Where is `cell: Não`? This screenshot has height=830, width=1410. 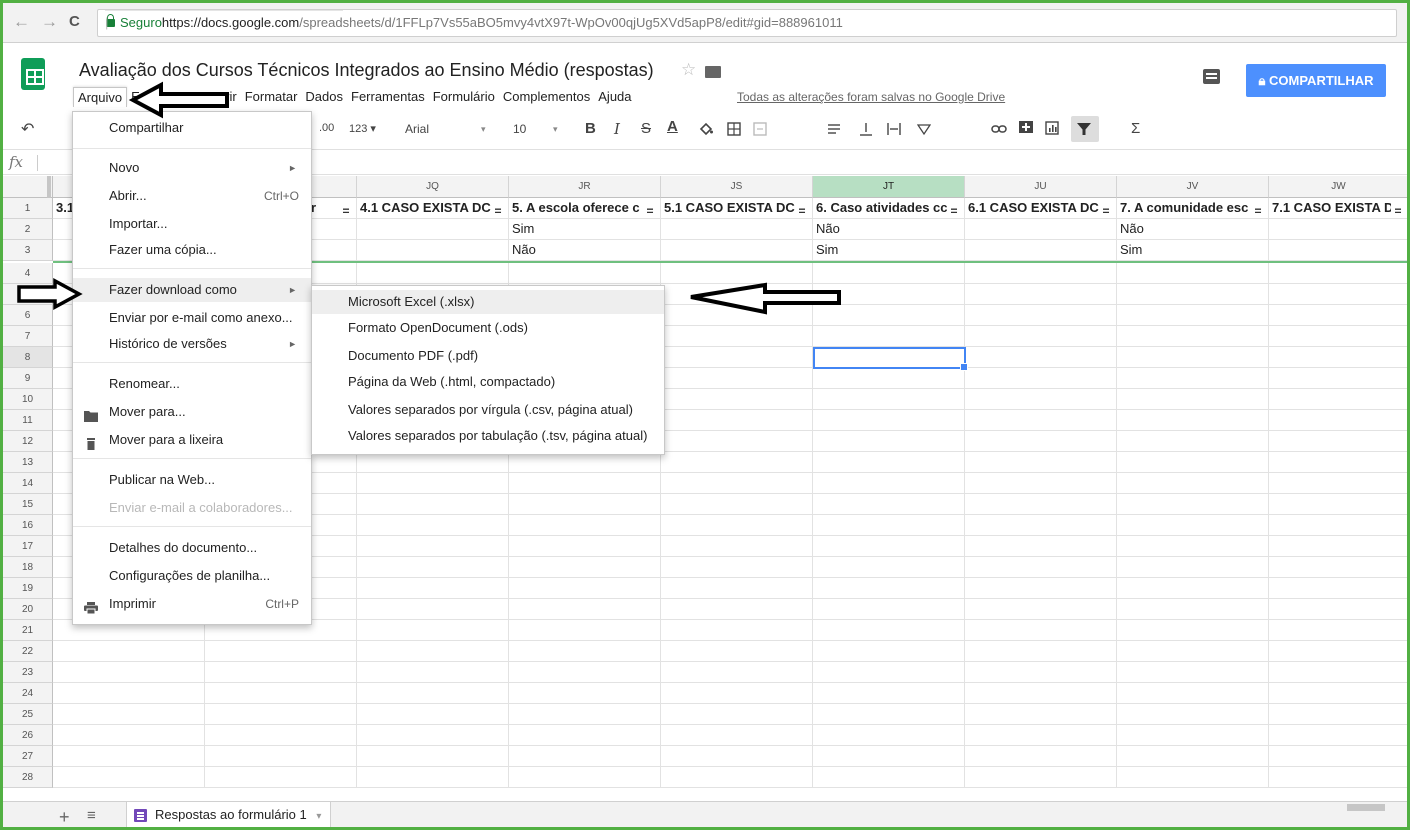 cell: Não is located at coordinates (1193, 229).